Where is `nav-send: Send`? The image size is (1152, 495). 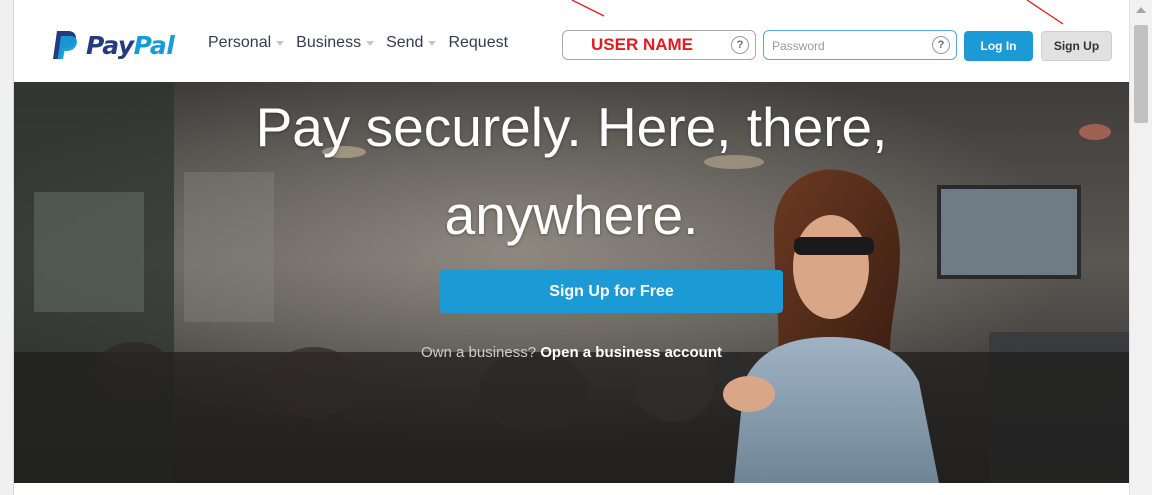
nav-send: Send is located at coordinates (414, 43).